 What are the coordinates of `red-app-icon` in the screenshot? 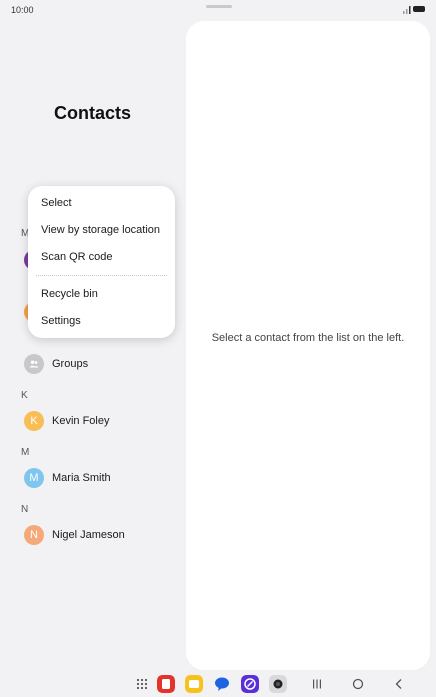 It's located at (166, 684).